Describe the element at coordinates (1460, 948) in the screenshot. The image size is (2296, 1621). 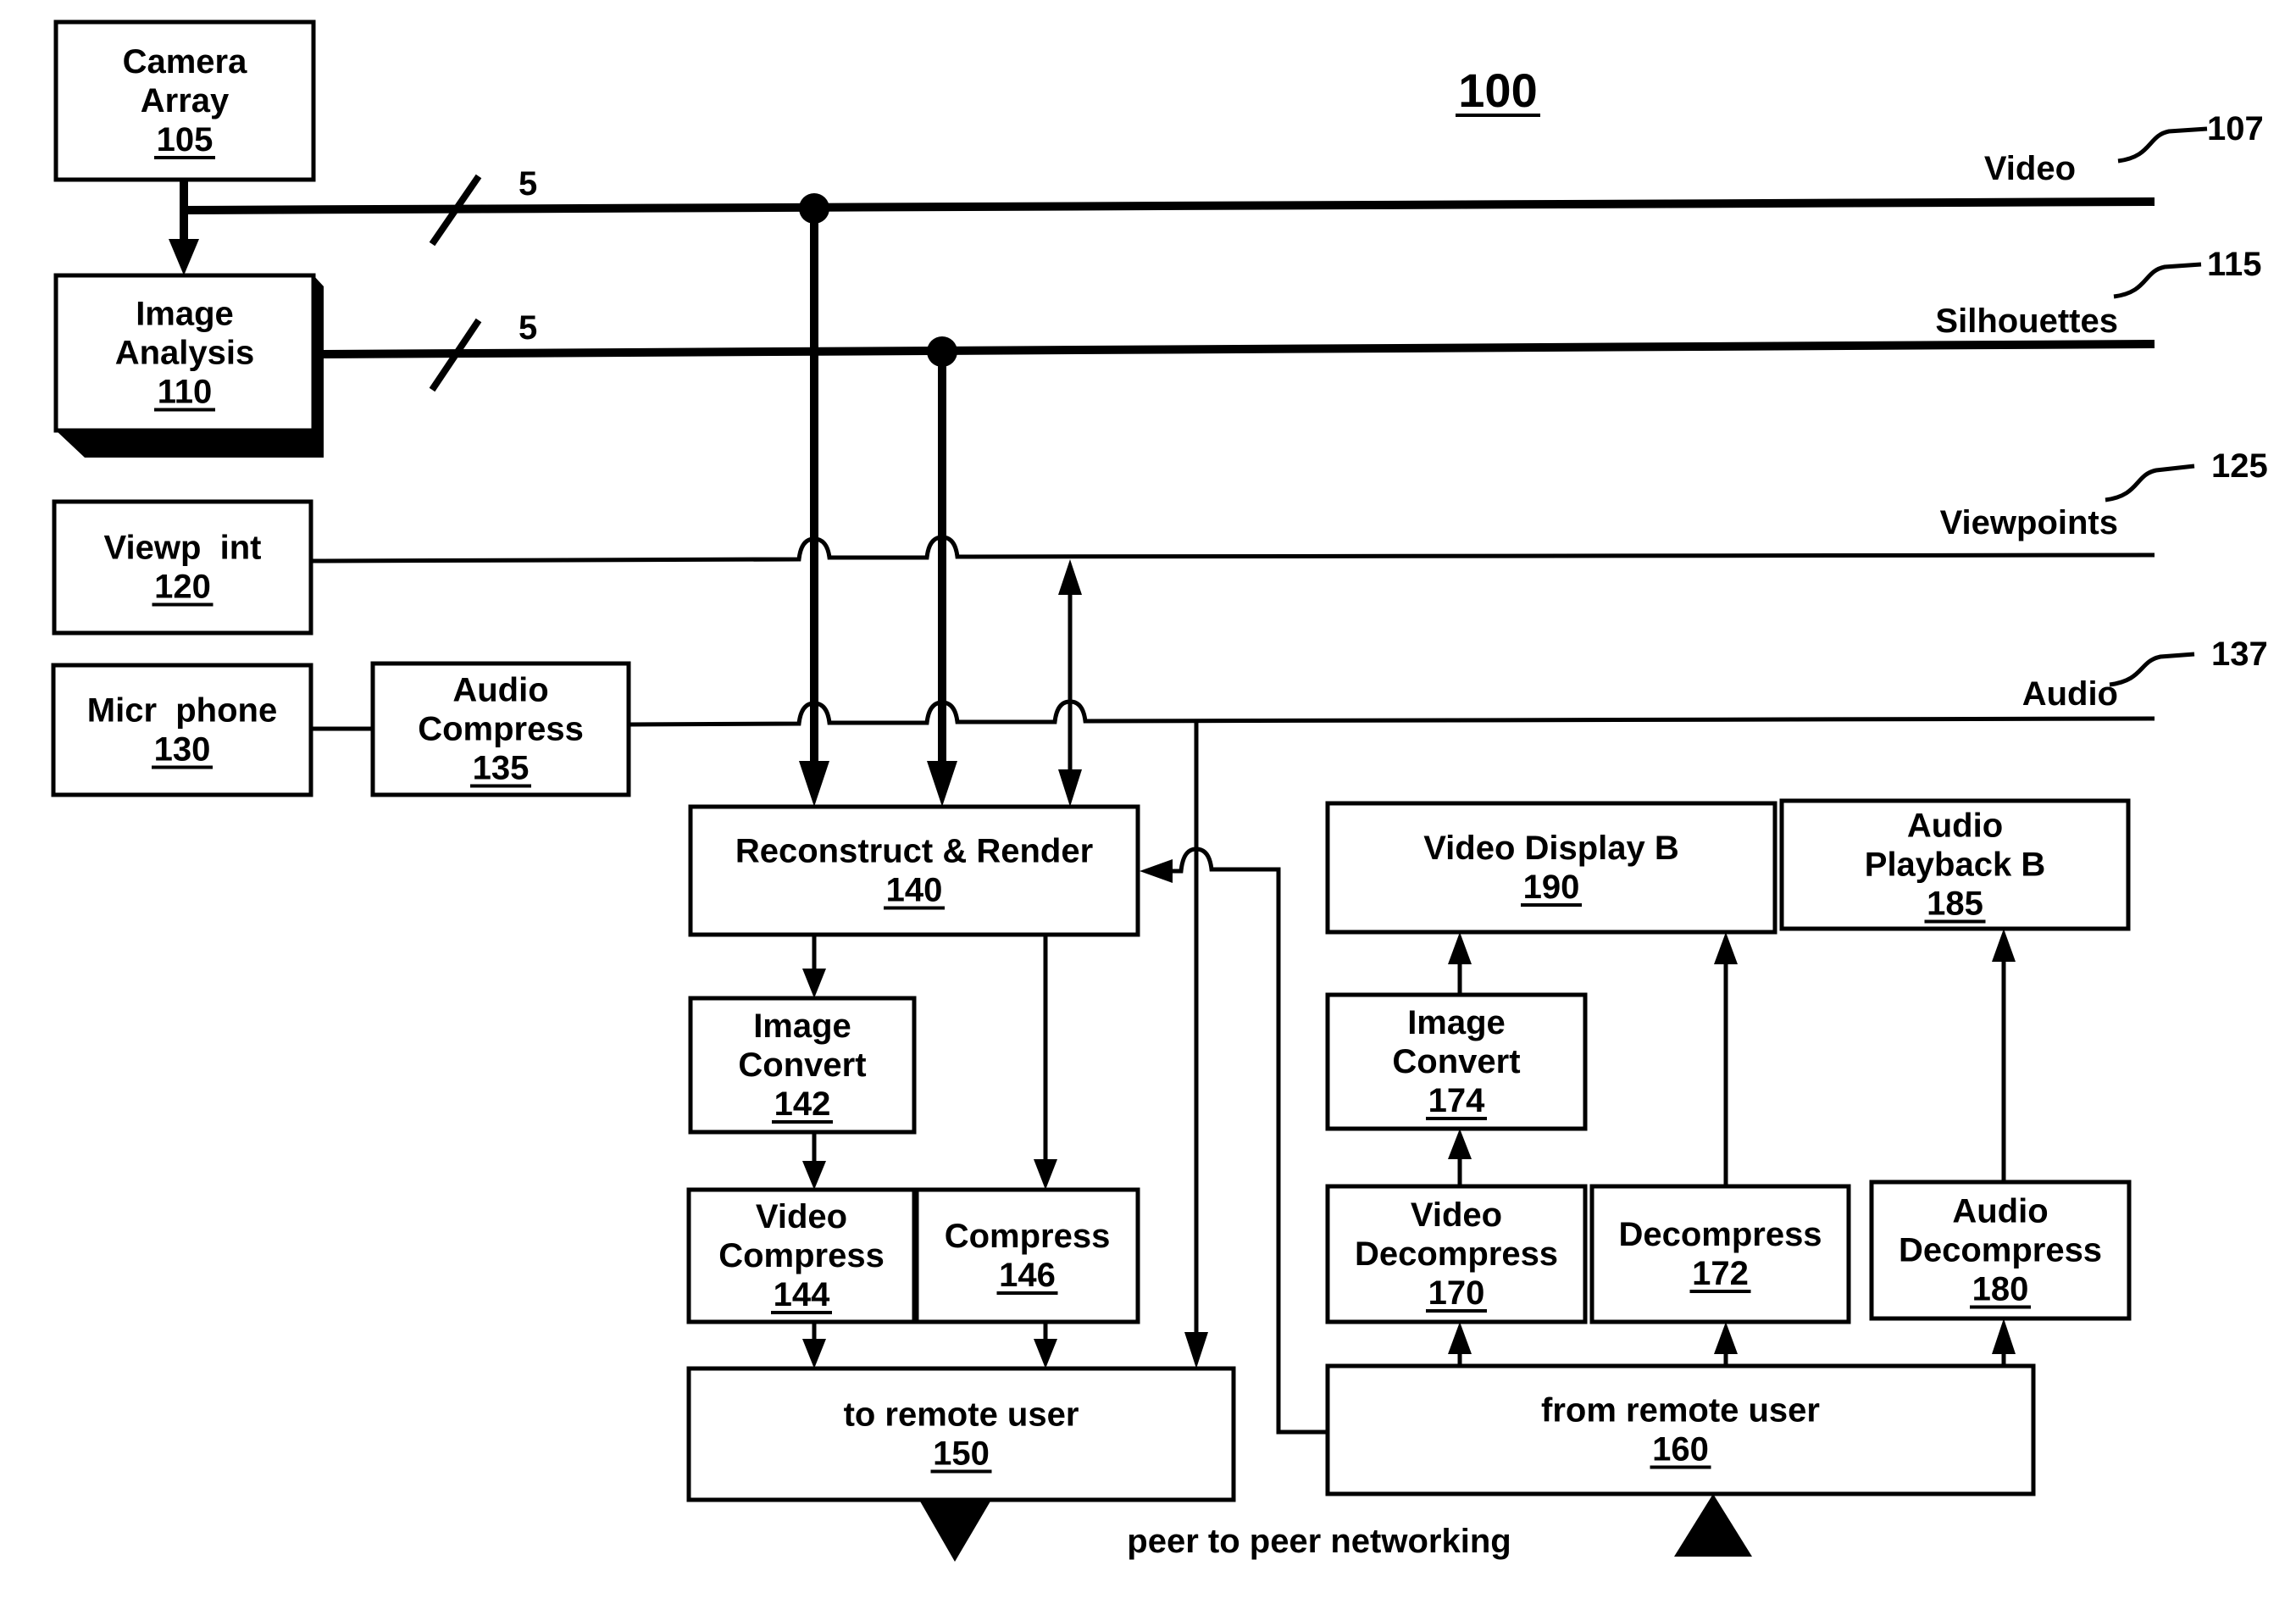
I see `imgconv-to-display-arrowhead` at that location.